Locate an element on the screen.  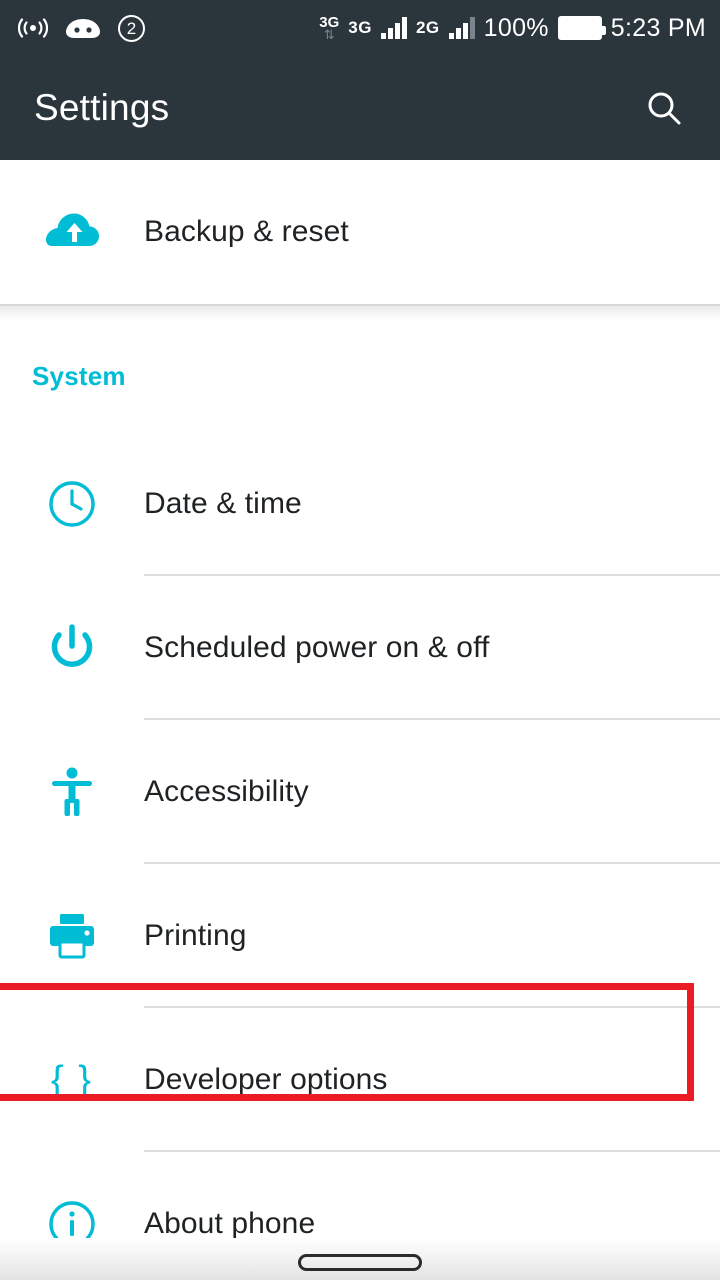
section-separator is located at coordinates (360, 312).